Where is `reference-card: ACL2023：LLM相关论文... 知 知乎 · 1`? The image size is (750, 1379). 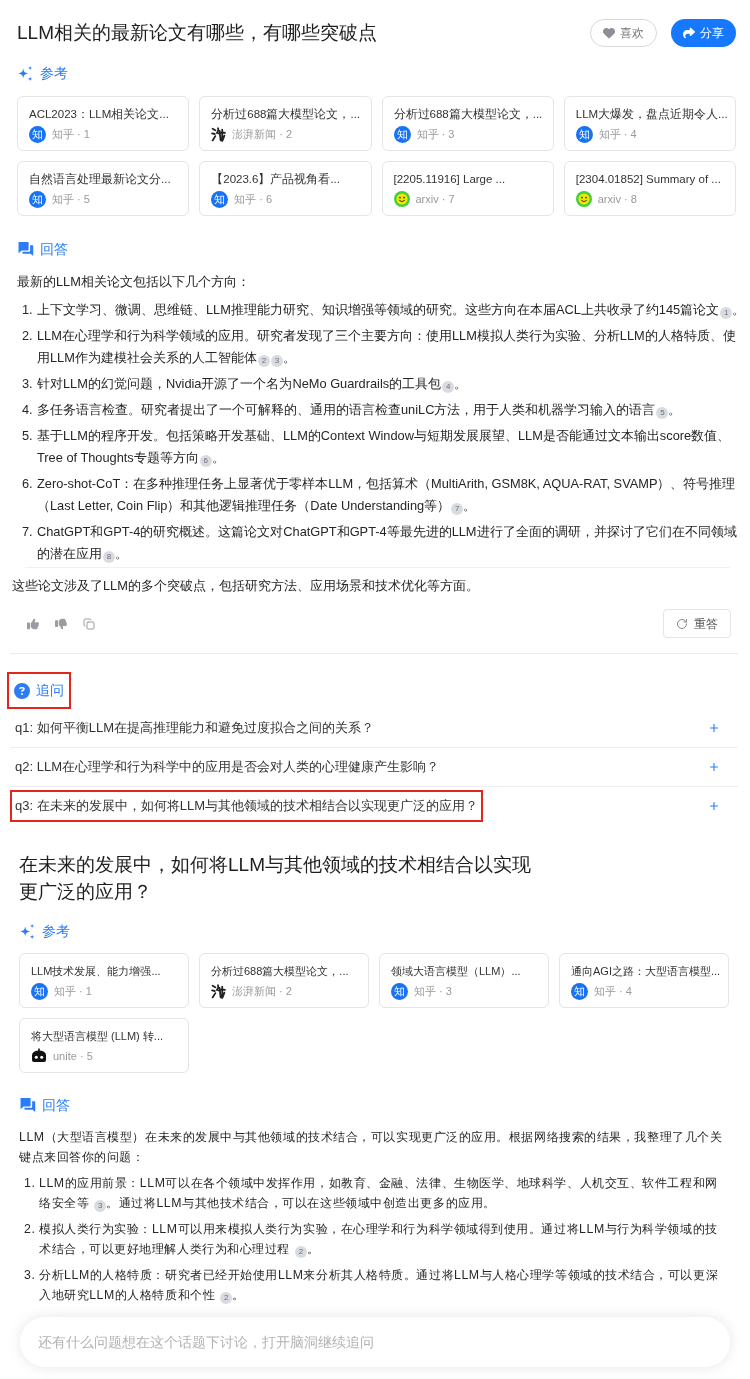 reference-card: ACL2023：LLM相关论文... 知 知乎 · 1 is located at coordinates (103, 123).